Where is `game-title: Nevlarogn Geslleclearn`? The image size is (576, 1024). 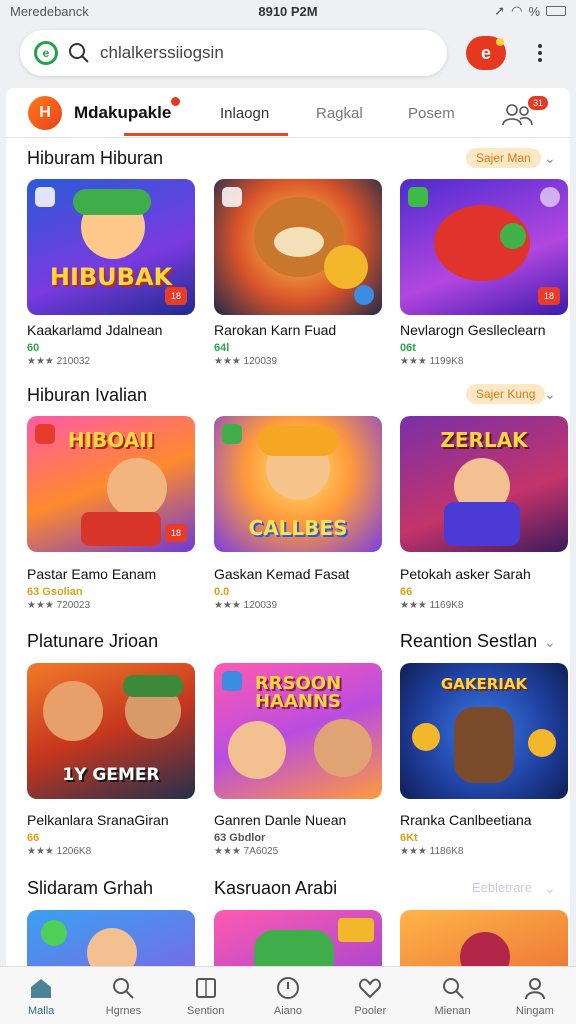 game-title: Nevlarogn Geslleclearn is located at coordinates (485, 330).